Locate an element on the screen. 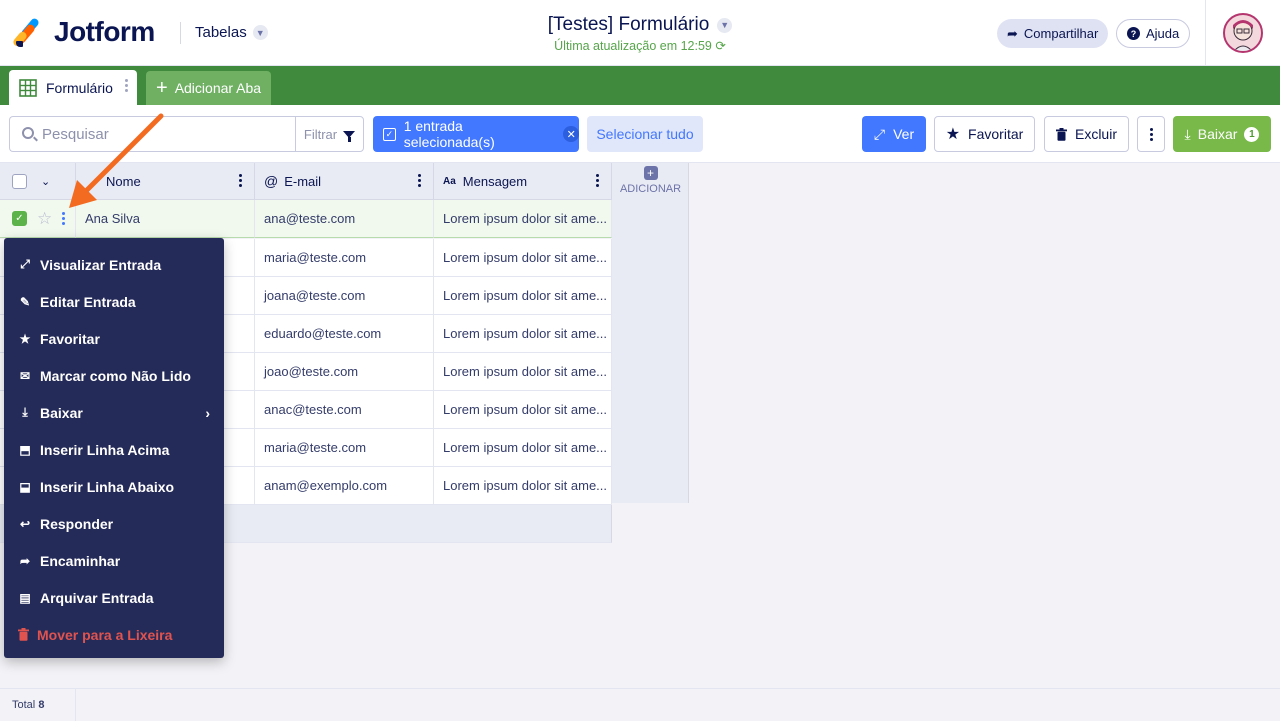 This screenshot has height=721, width=1280. menu-item-reply: ↩ Responder is located at coordinates (114, 523).